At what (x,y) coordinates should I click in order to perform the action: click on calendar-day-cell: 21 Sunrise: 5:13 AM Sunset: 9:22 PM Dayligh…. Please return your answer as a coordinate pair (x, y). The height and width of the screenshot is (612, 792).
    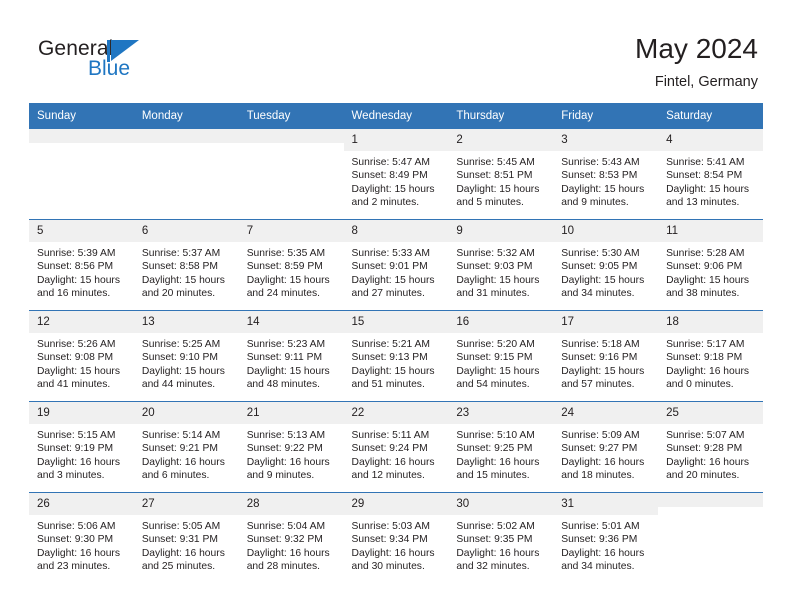
    Looking at the image, I should click on (291, 447).